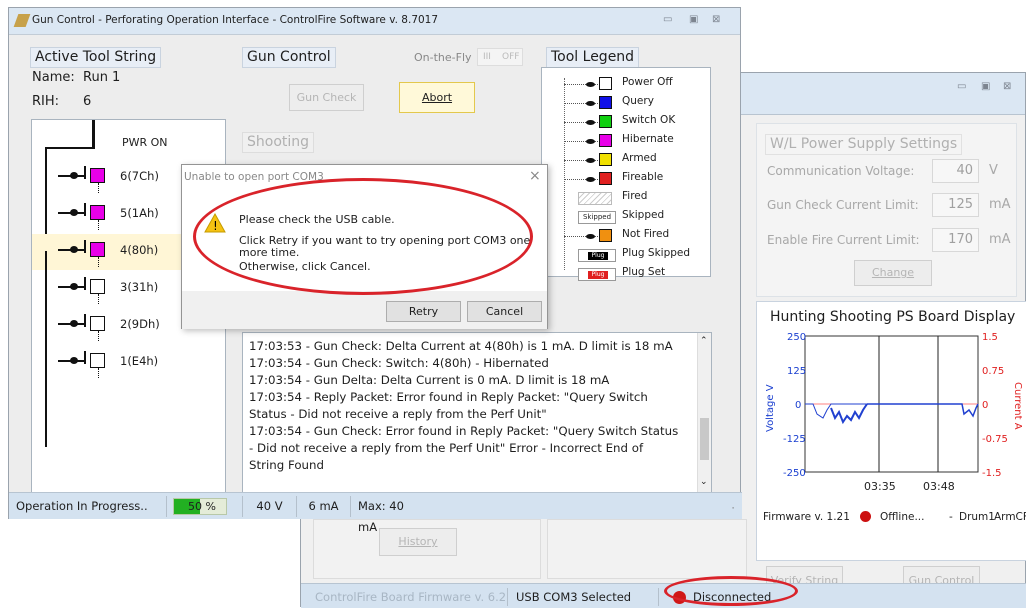 The width and height of the screenshot is (1026, 608). I want to click on legend-item: Query, so click(627, 104).